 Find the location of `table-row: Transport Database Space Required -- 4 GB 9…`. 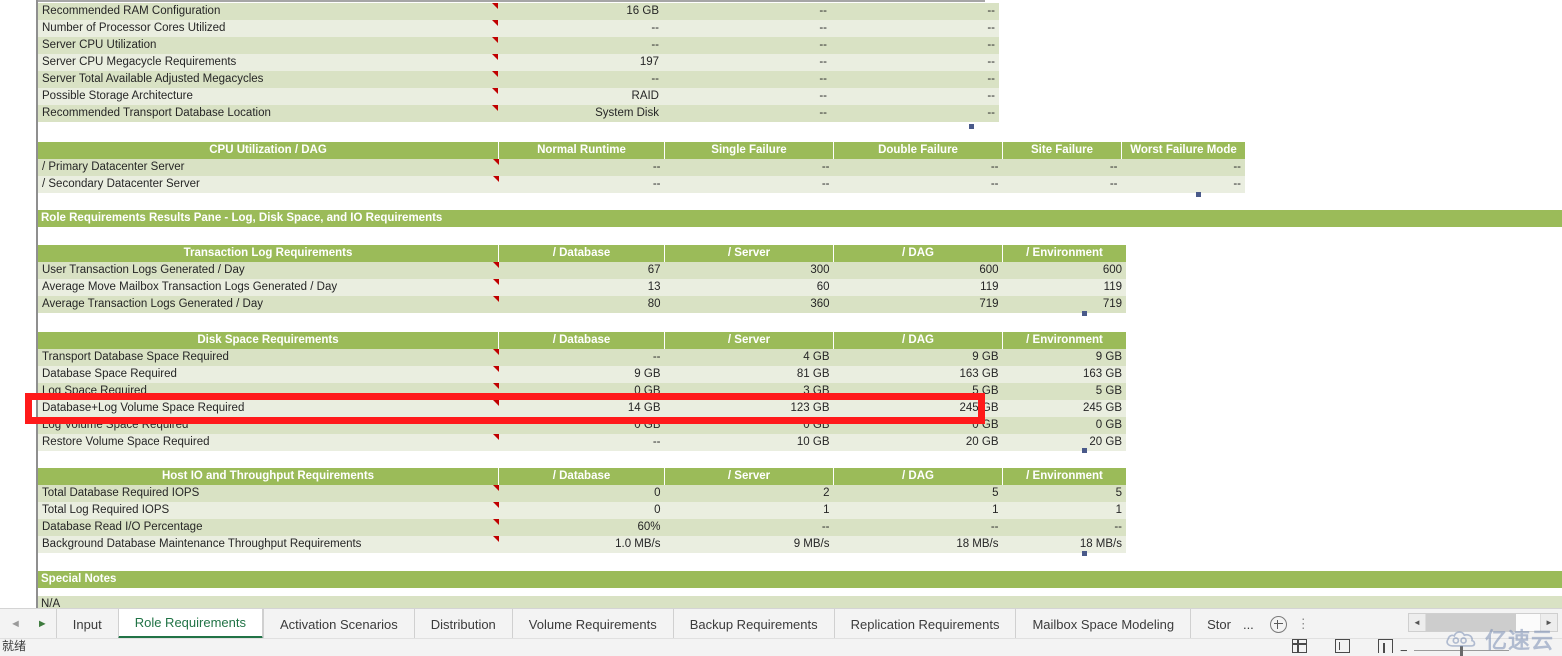

table-row: Transport Database Space Required -- 4 GB 9… is located at coordinates (582, 357).